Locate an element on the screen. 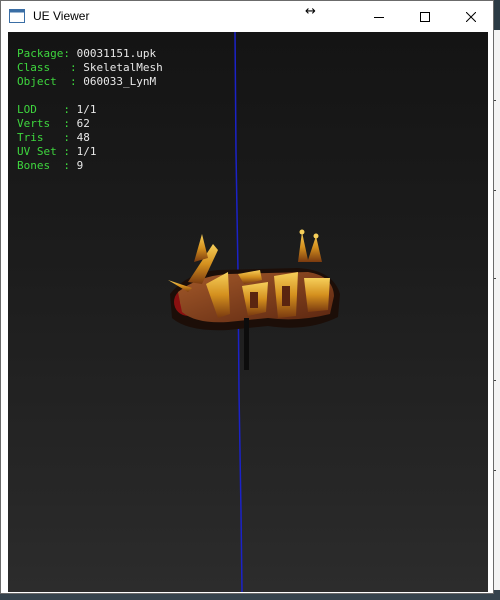 Image resolution: width=500 pixels, height=600 pixels. resize-horizontal-cursor-icon: ↔ is located at coordinates (310, 11).